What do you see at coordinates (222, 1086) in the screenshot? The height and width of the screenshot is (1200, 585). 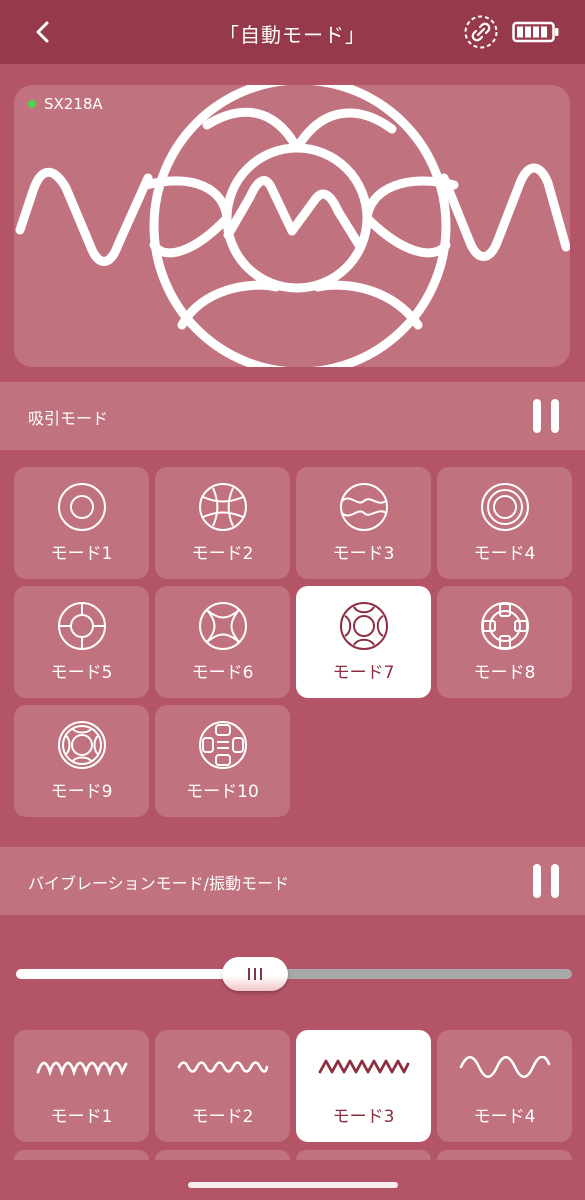 I see `vibration-mode-2-tile: モード2` at bounding box center [222, 1086].